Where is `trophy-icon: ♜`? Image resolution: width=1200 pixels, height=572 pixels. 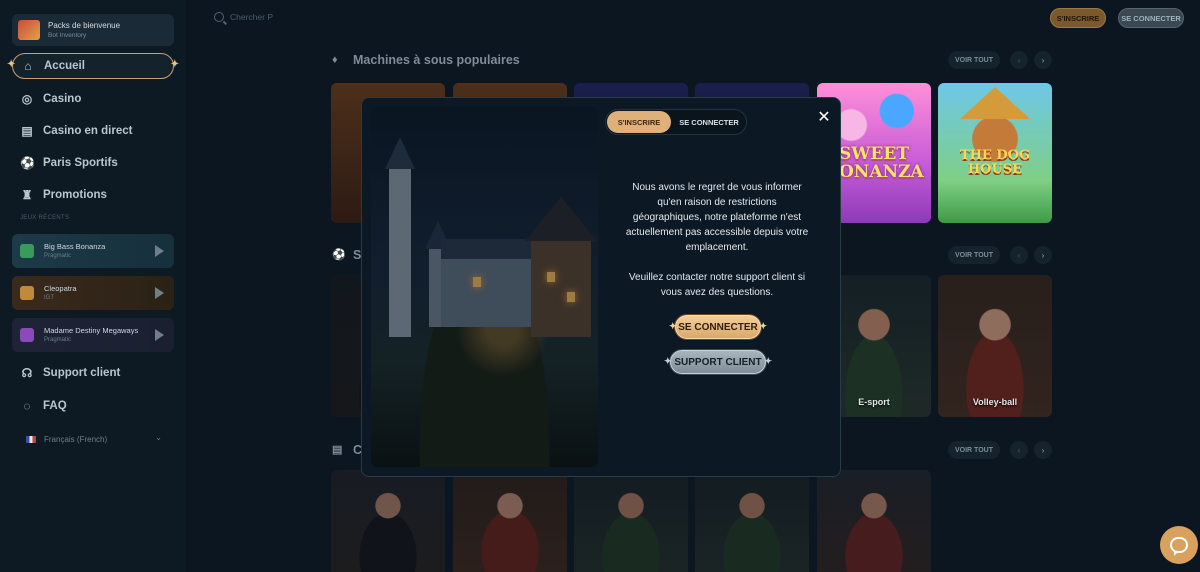 trophy-icon: ♜ is located at coordinates (27, 195).